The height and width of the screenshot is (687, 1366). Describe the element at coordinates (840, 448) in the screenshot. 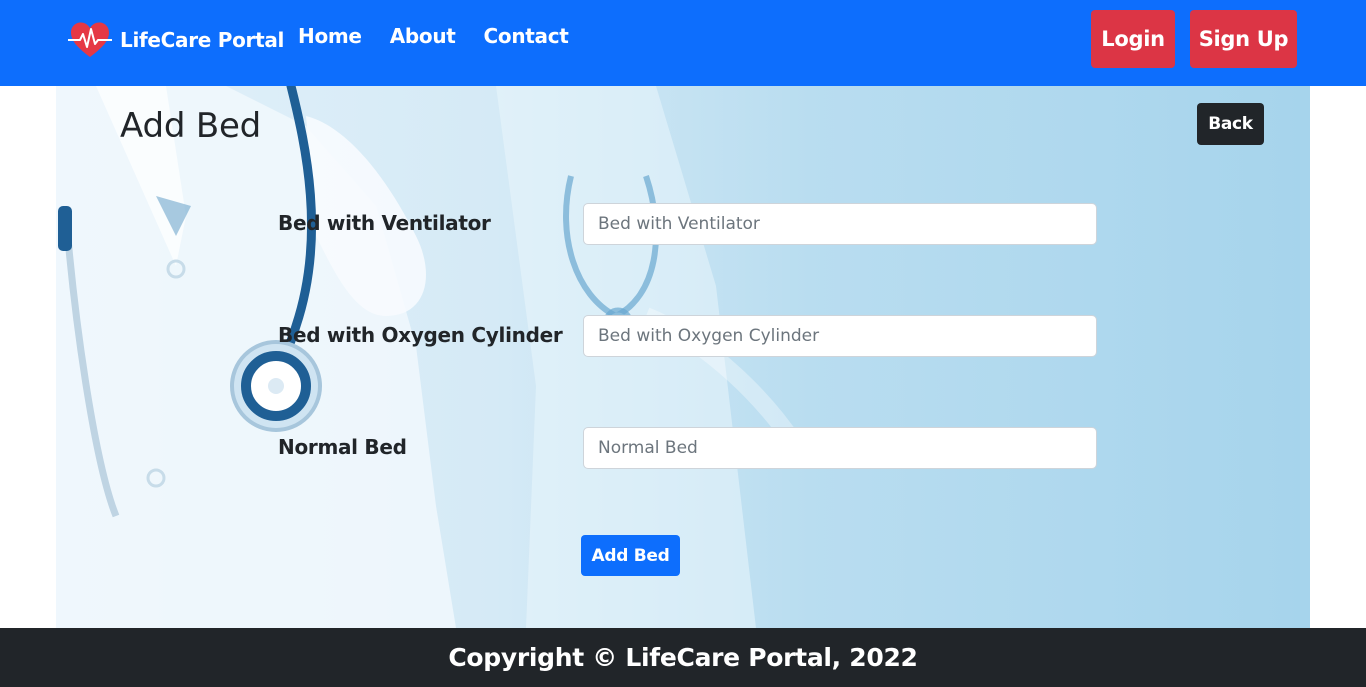

I see `normal-bed-input` at that location.